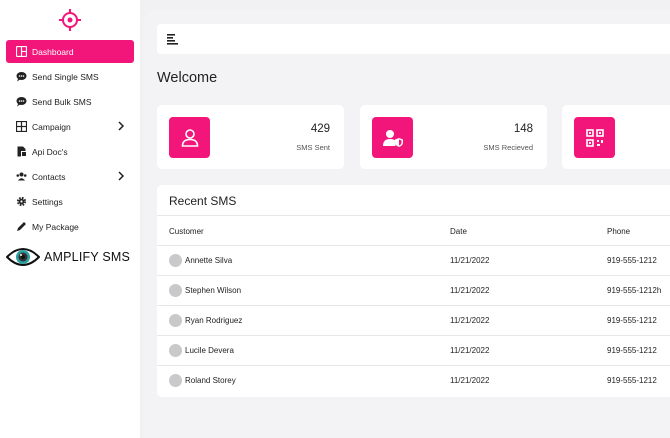 This screenshot has height=438, width=670. What do you see at coordinates (413, 320) in the screenshot?
I see `table-row: Ryan Rodriguez 11/21/2022 919-555-1212` at bounding box center [413, 320].